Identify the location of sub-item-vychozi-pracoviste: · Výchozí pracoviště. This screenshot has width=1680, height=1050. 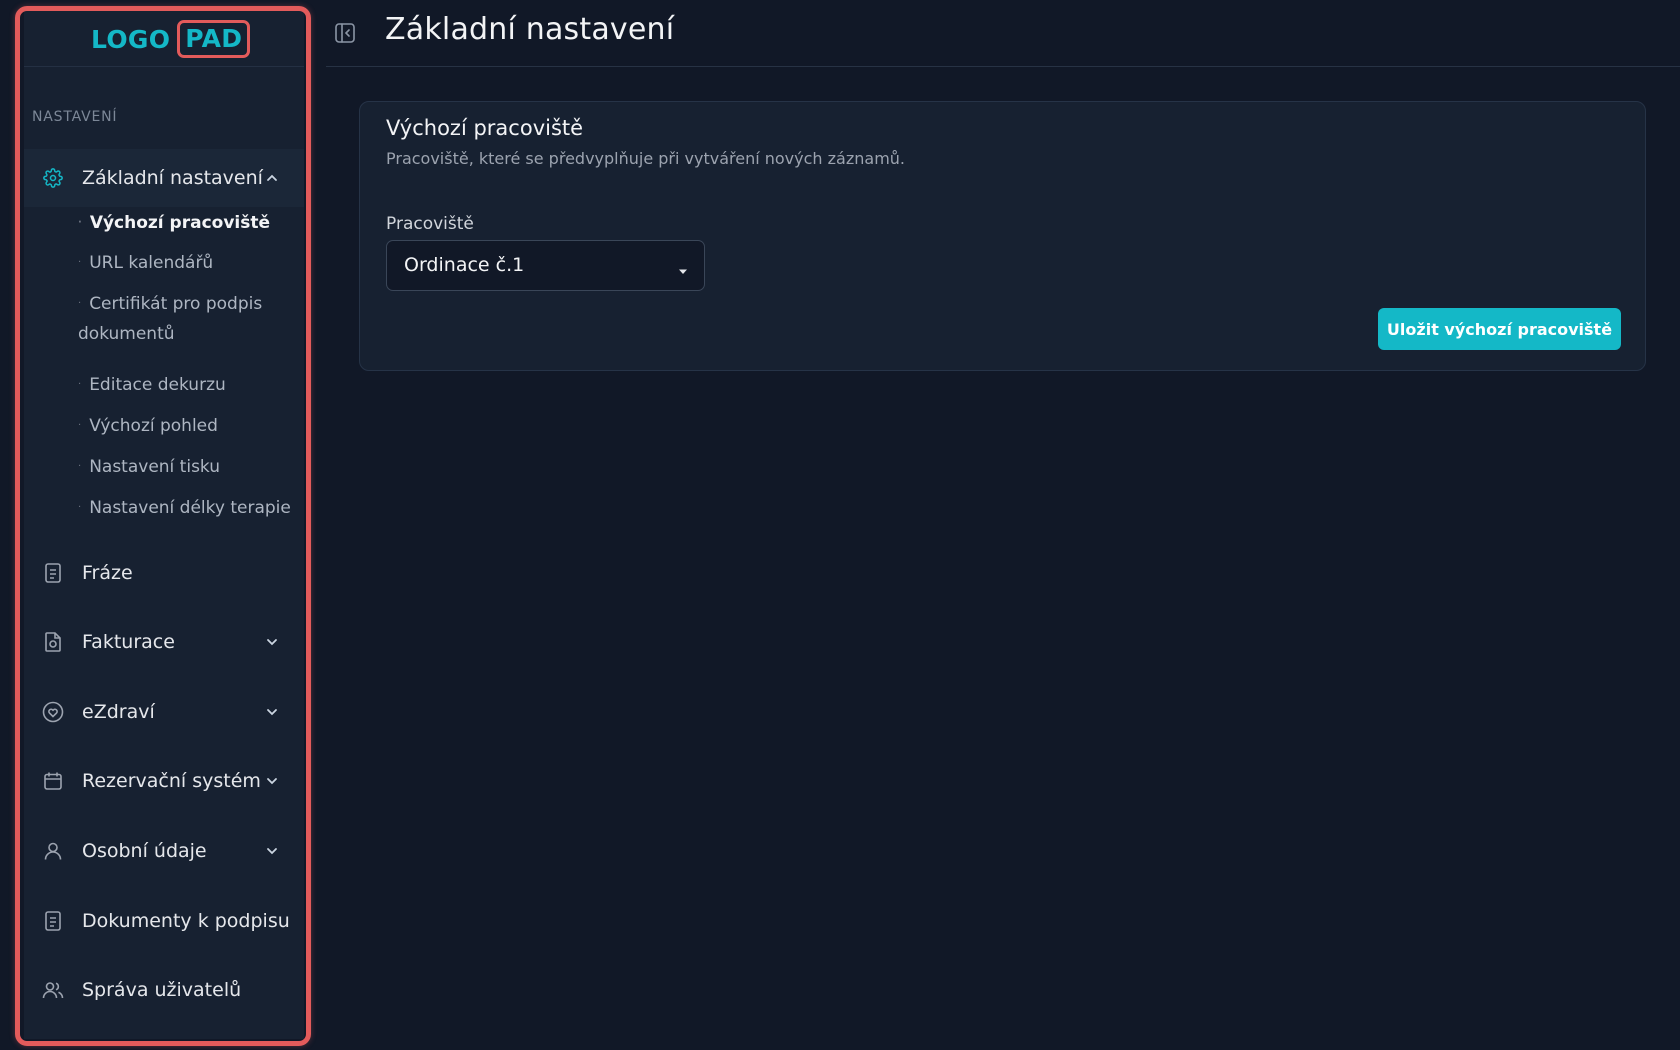
(188, 223).